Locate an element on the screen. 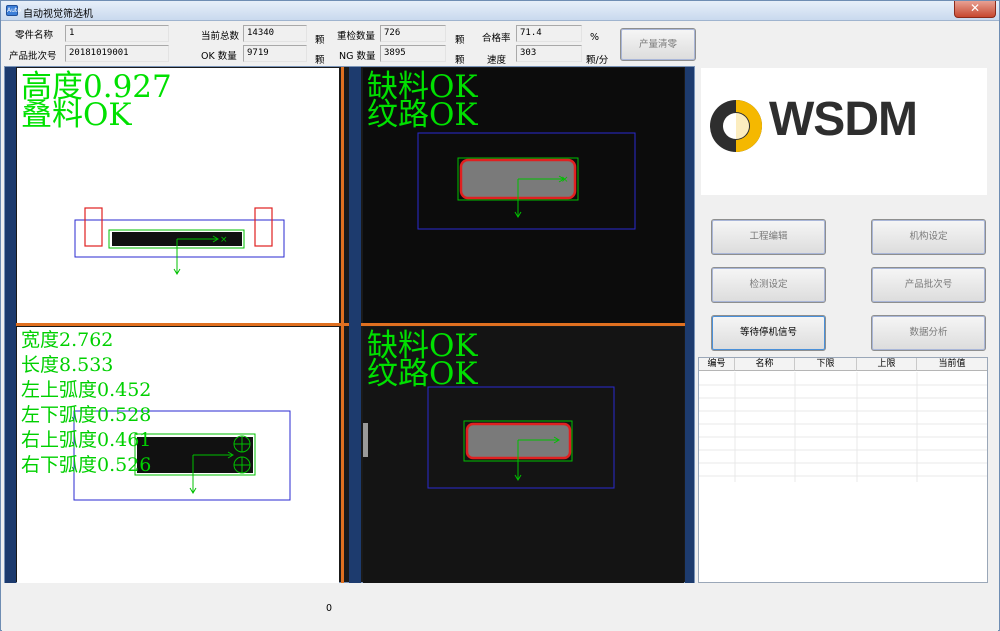 Image resolution: width=1000 pixels, height=631 pixels. mechanism-settings-button: 机构设定 is located at coordinates (928, 237).